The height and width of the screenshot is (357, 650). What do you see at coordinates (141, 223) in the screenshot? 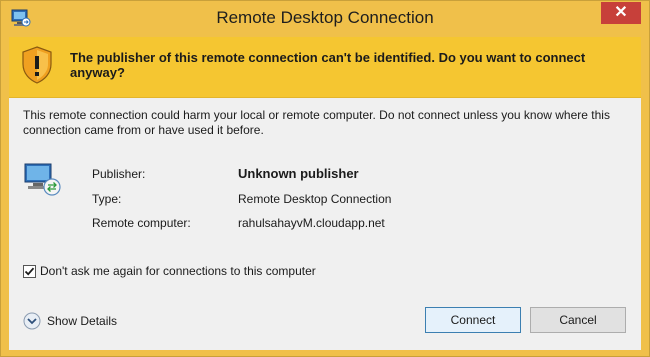
I see `remote-computer-label: Remote computer:` at bounding box center [141, 223].